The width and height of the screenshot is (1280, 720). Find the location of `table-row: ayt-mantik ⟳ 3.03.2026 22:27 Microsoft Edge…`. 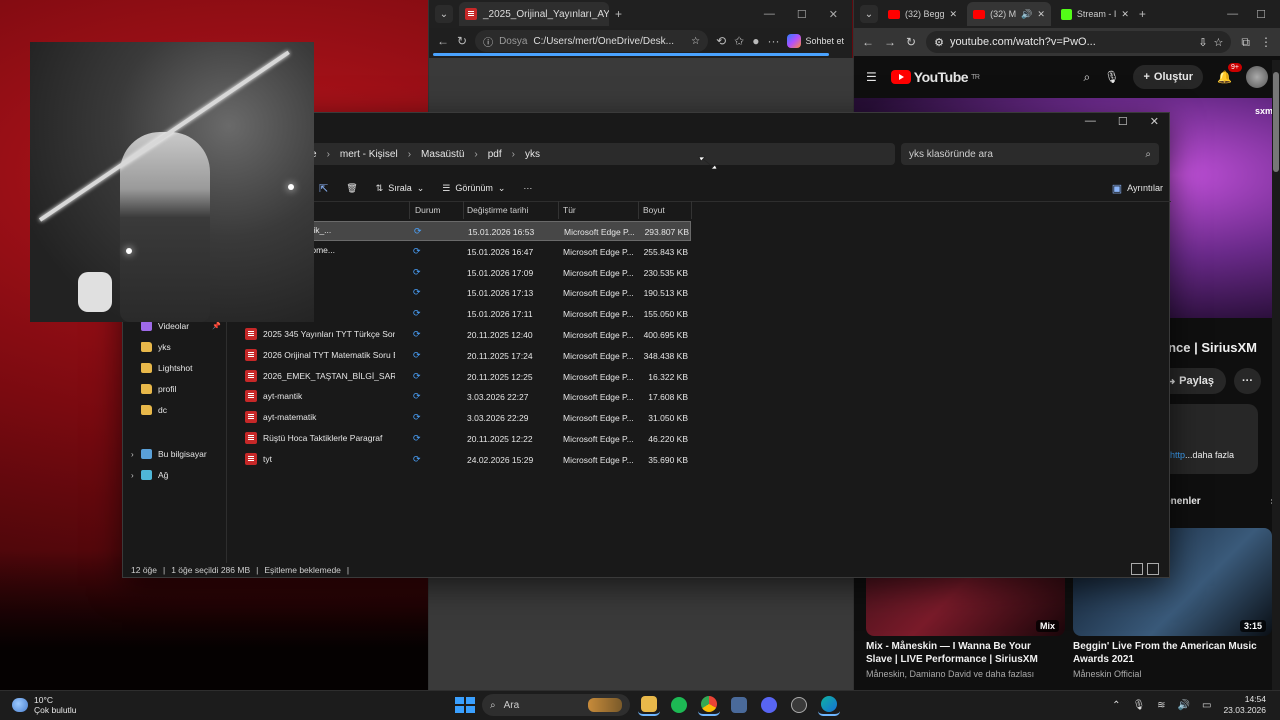

table-row: ayt-mantik ⟳ 3.03.2026 22:27 Microsoft Edge… is located at coordinates (463, 397).